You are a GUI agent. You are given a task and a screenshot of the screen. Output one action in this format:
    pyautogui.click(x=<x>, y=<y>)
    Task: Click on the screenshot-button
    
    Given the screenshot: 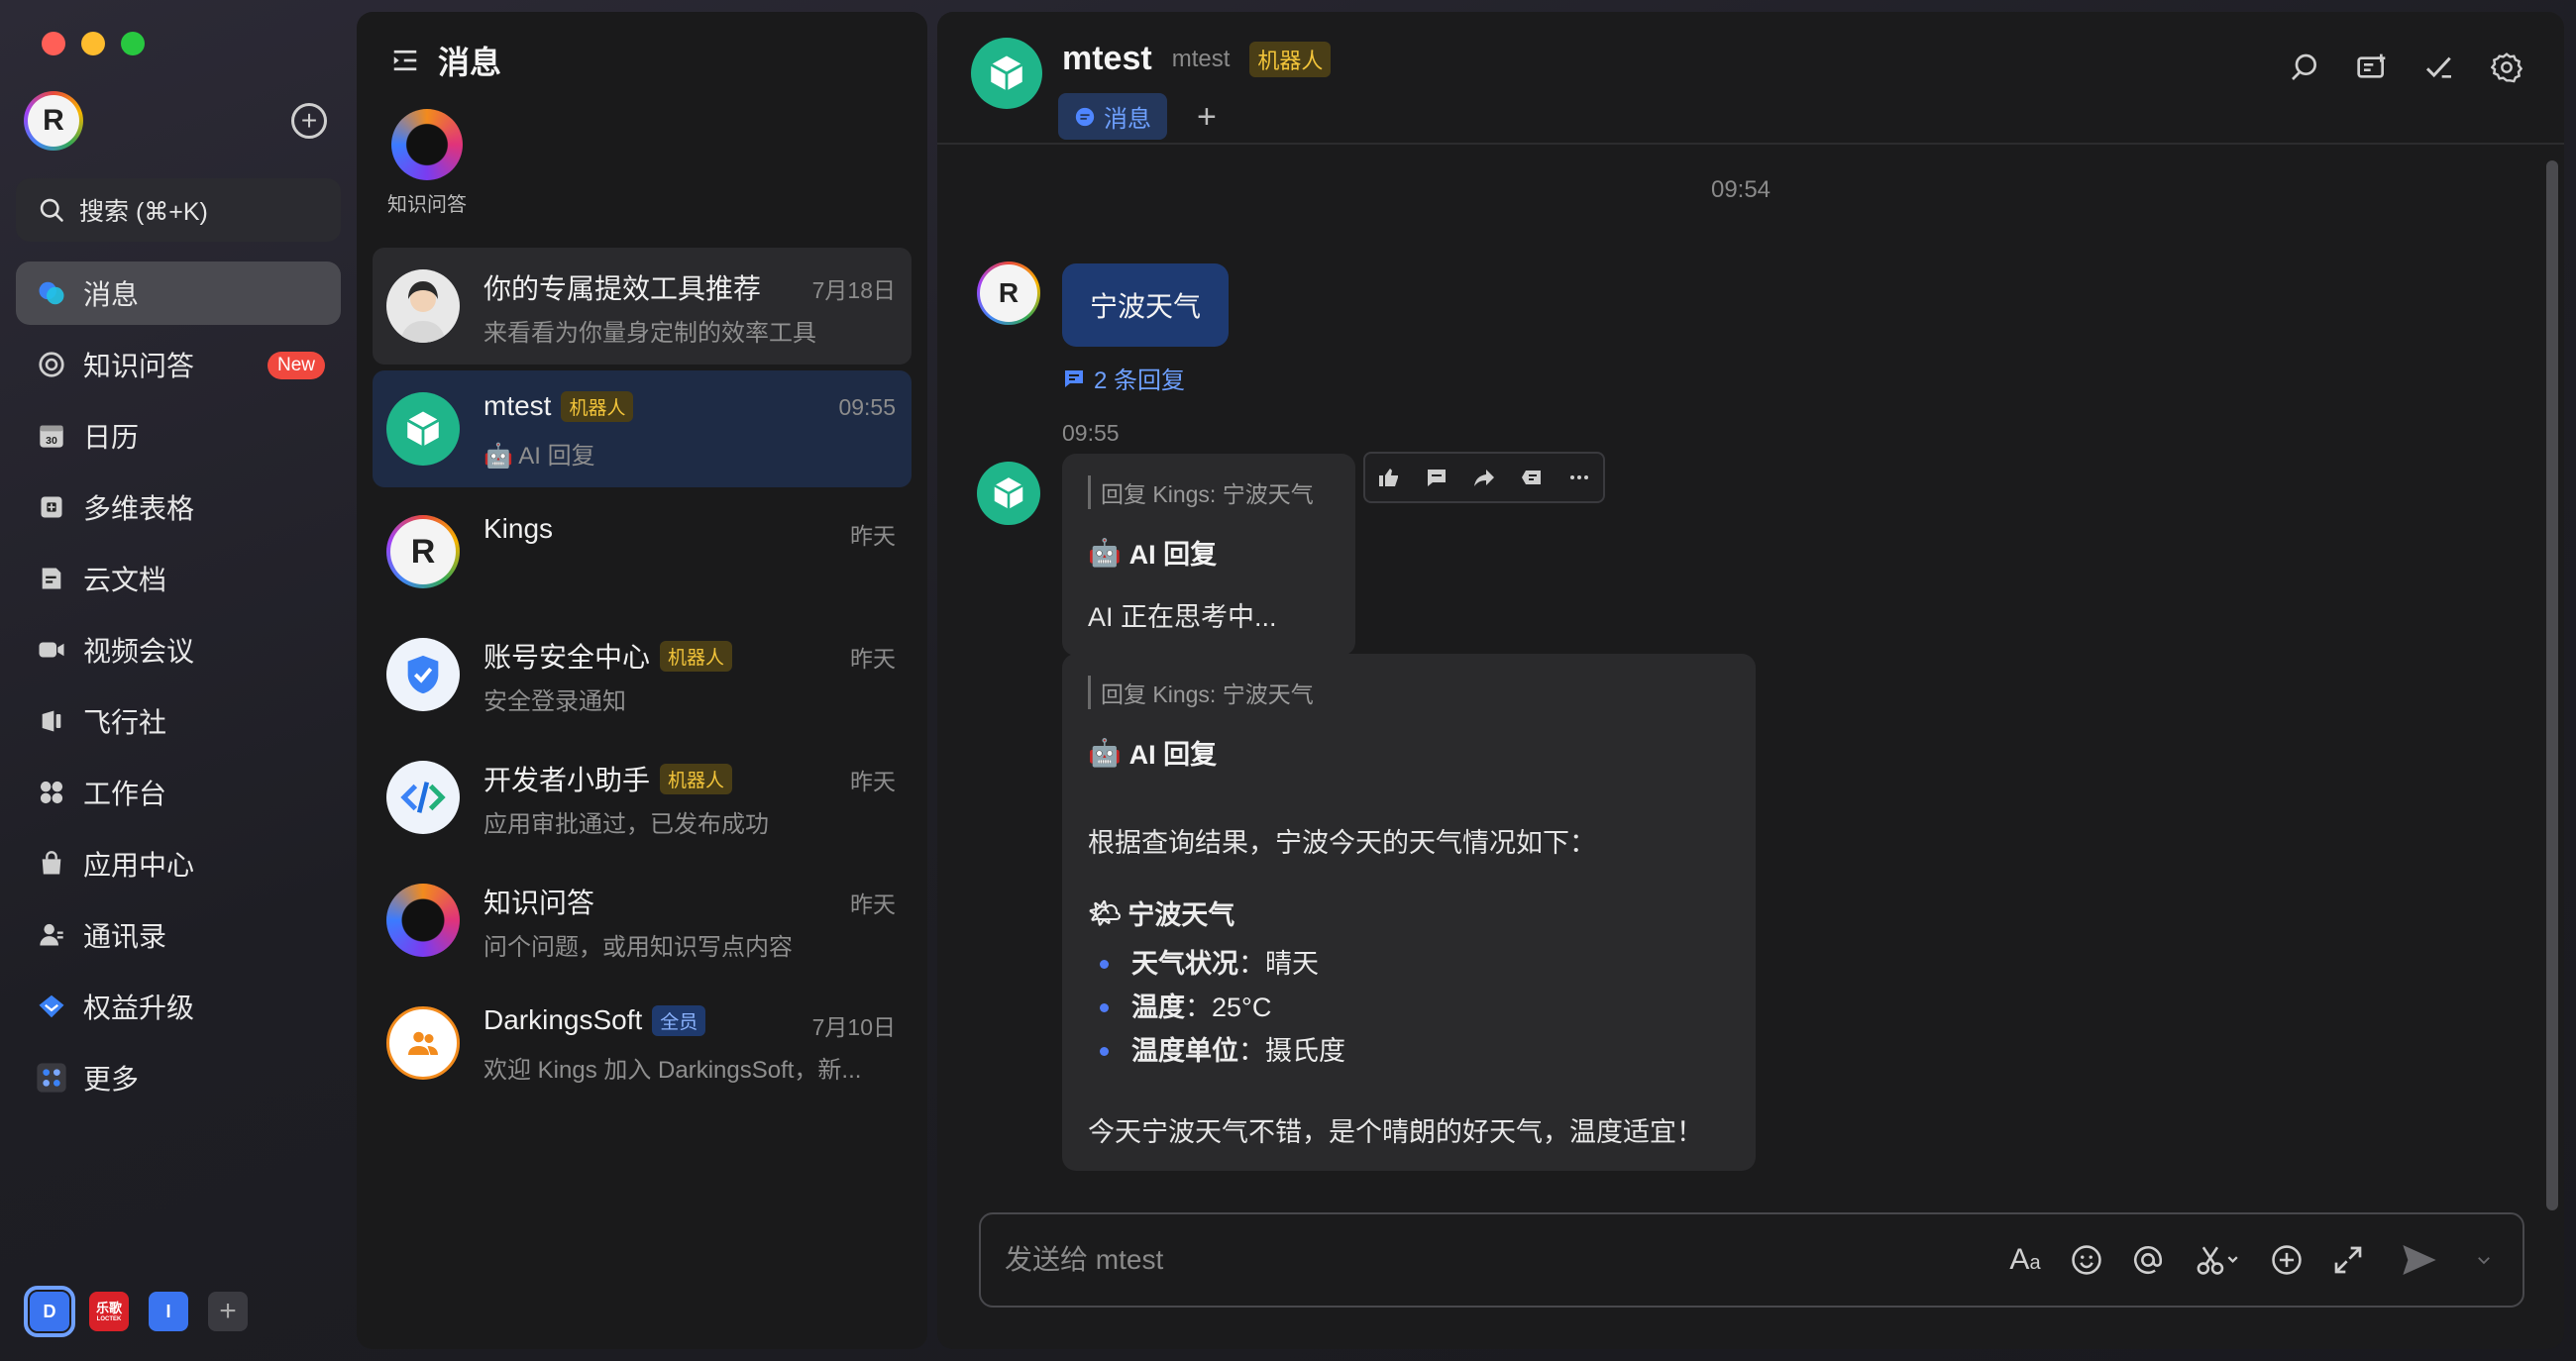 What is the action you would take?
    pyautogui.click(x=2217, y=1260)
    